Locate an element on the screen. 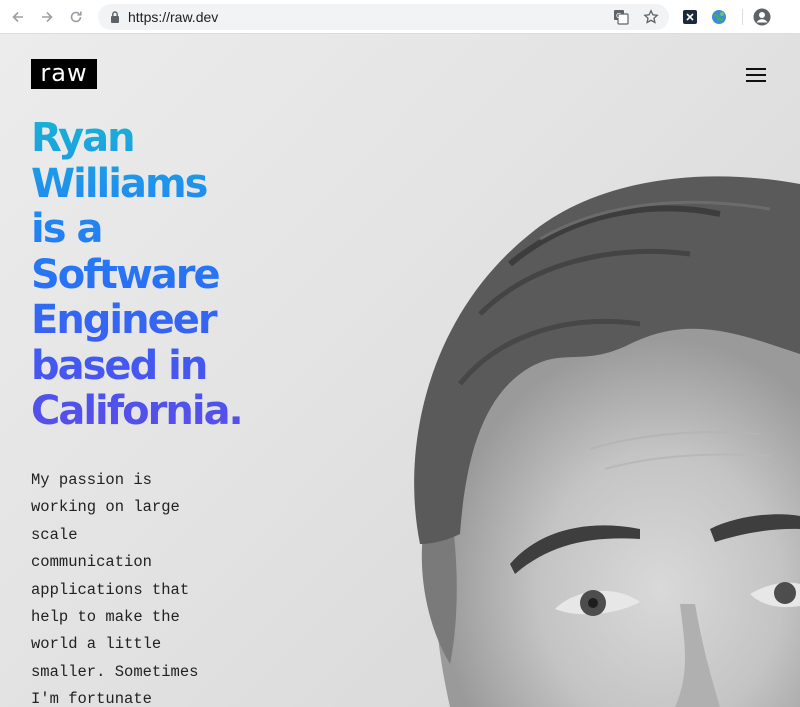 The image size is (800, 707). headline-line: Williams is located at coordinates (211, 184).